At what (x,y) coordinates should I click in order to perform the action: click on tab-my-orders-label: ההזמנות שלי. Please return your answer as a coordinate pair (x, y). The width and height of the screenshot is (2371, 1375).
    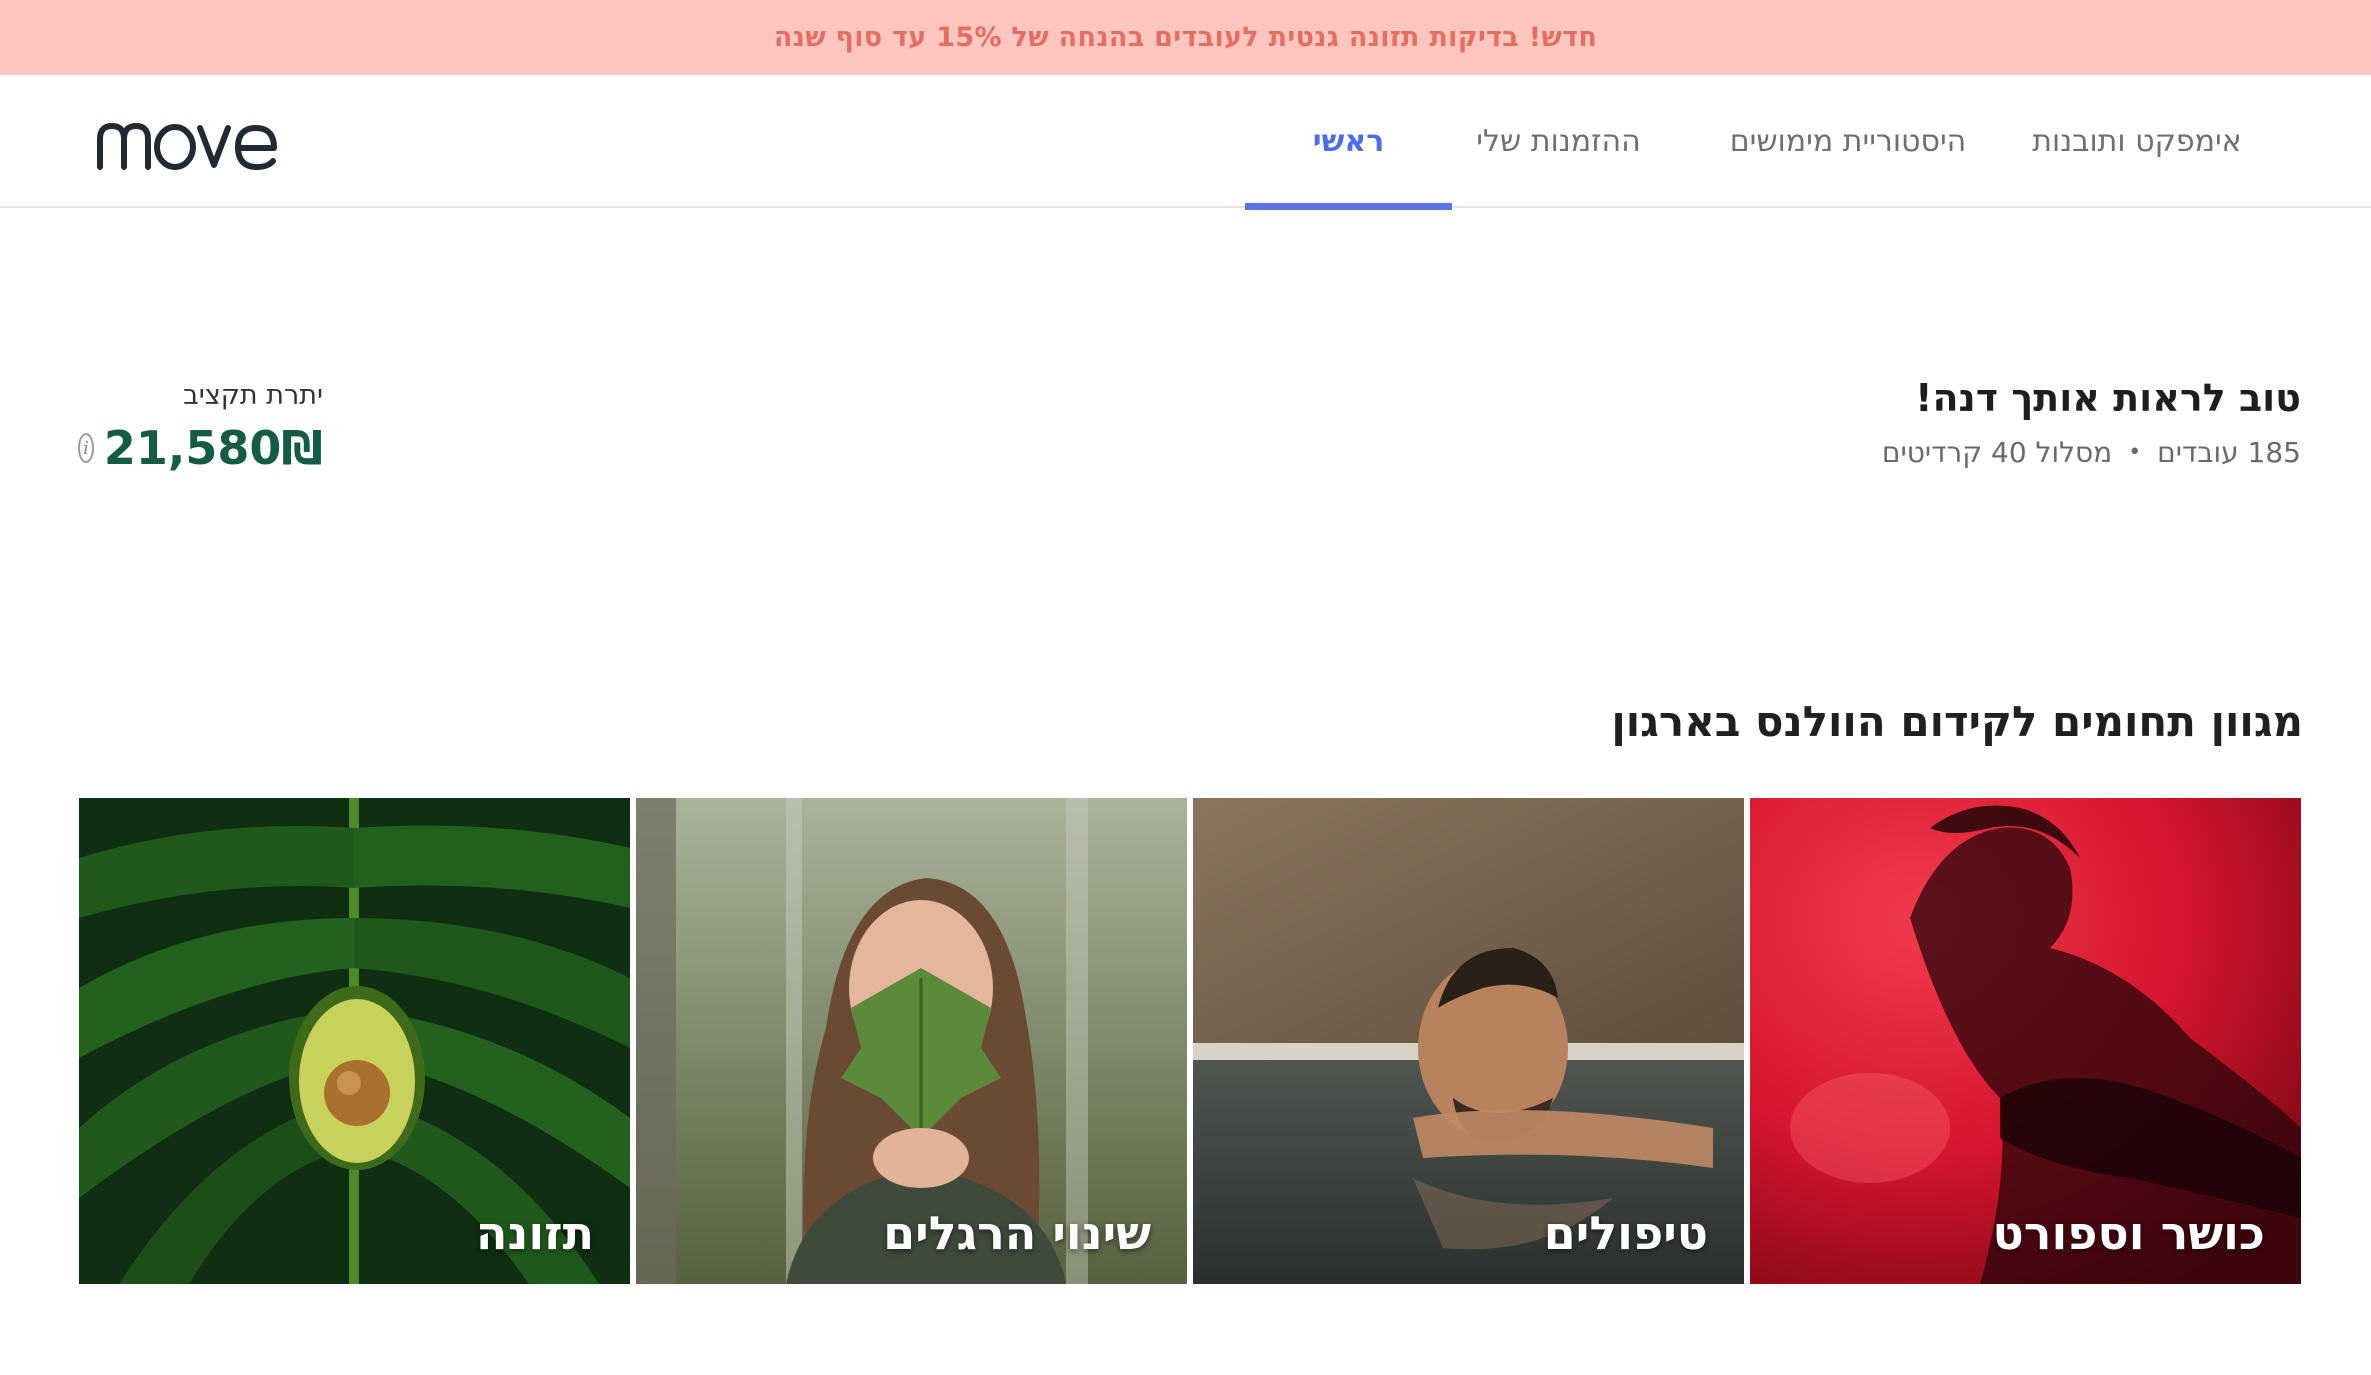
    Looking at the image, I should click on (1558, 141).